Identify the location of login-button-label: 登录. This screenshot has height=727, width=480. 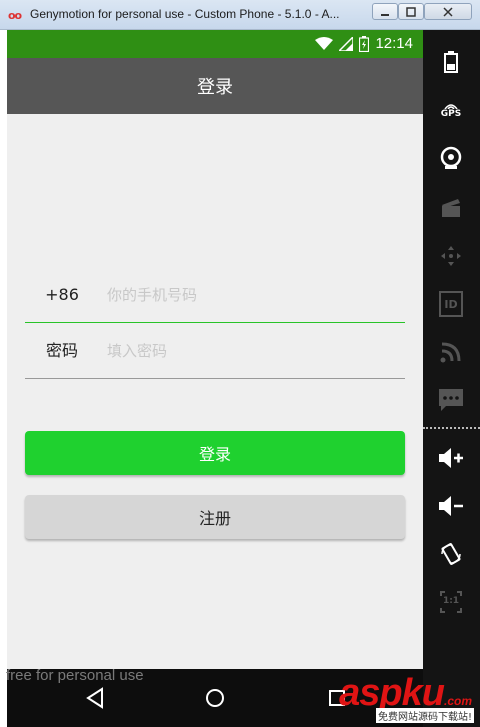
(214, 454).